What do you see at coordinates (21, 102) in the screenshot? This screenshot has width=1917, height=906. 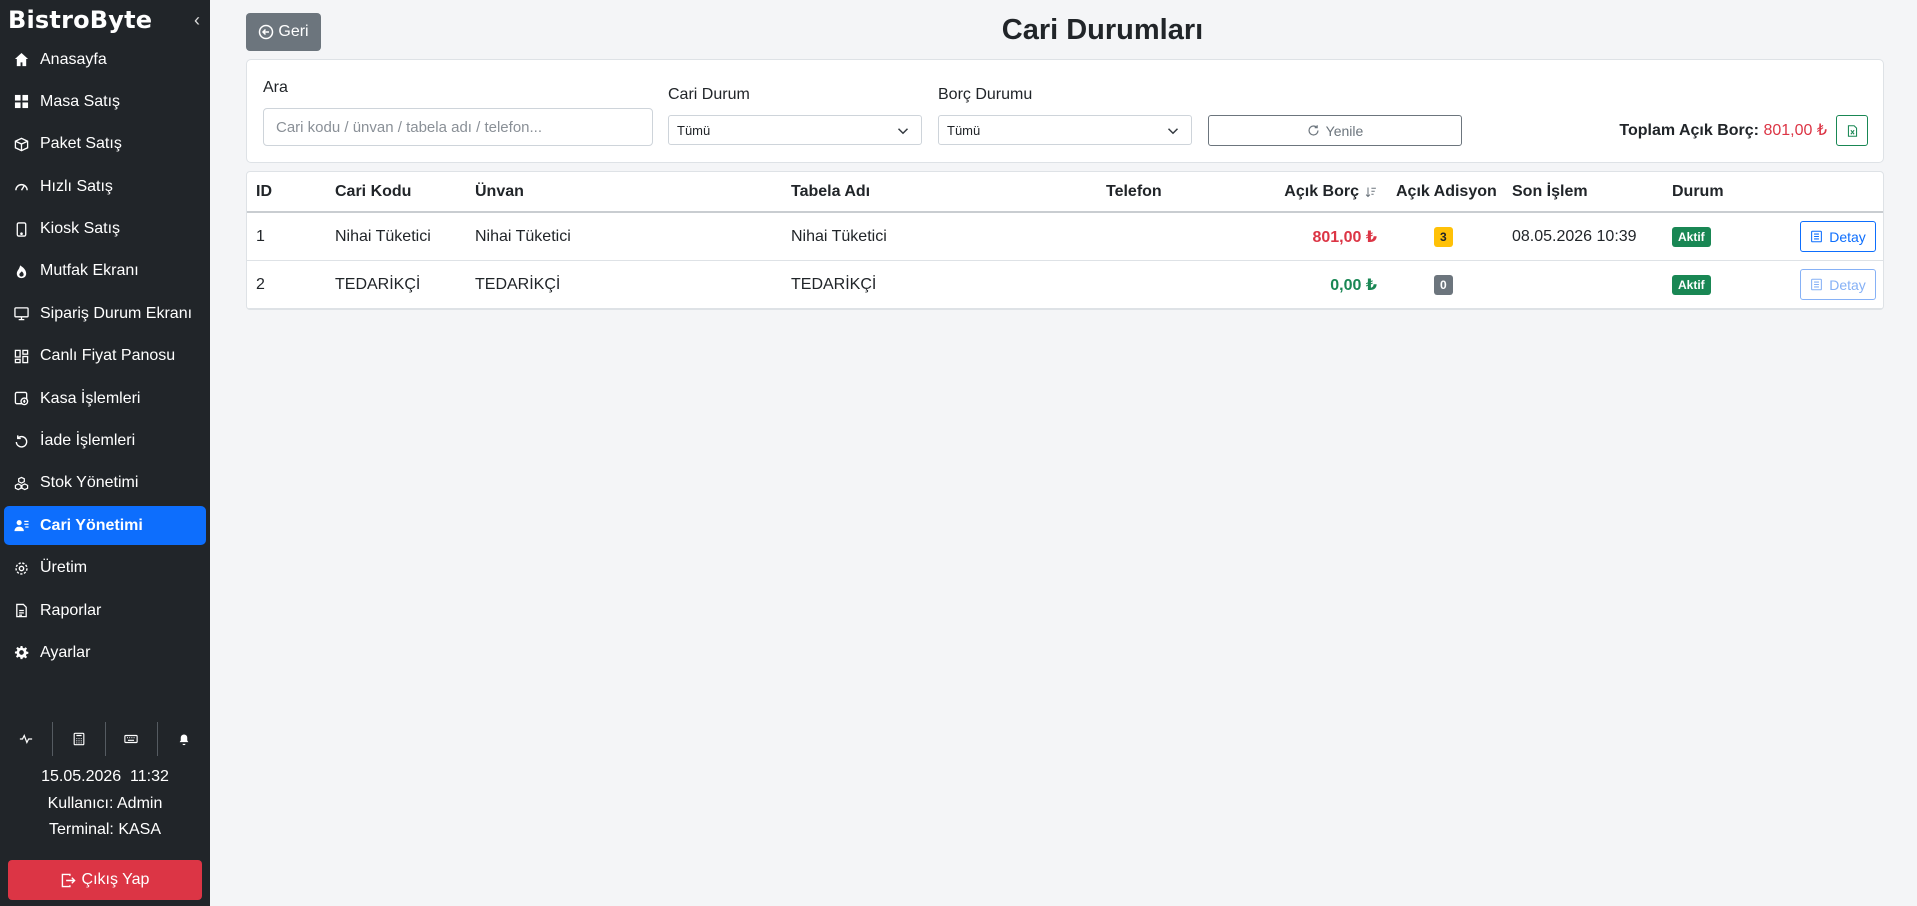 I see `grid-icon` at bounding box center [21, 102].